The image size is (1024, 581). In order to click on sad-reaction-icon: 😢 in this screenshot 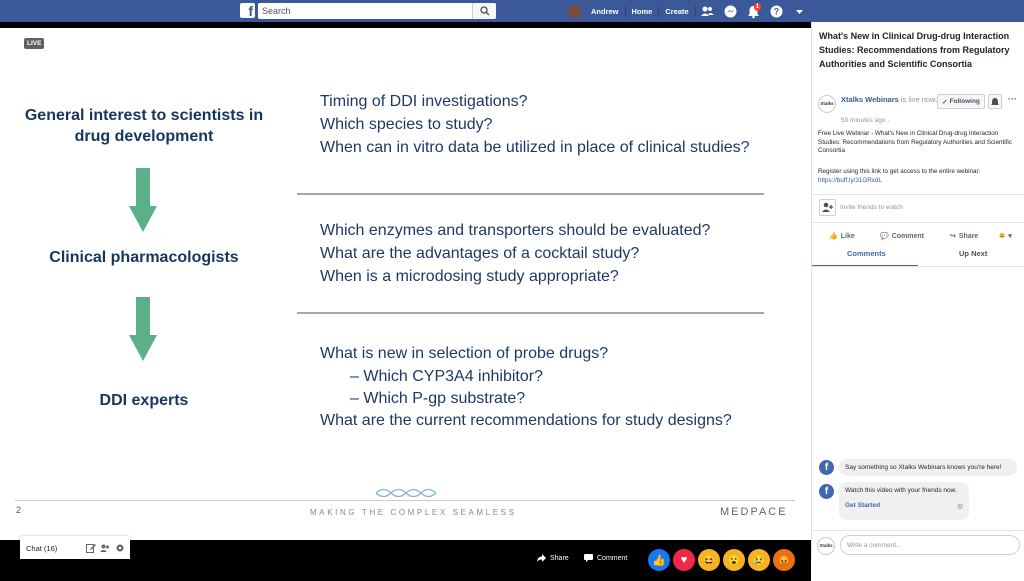, I will do `click(759, 560)`.